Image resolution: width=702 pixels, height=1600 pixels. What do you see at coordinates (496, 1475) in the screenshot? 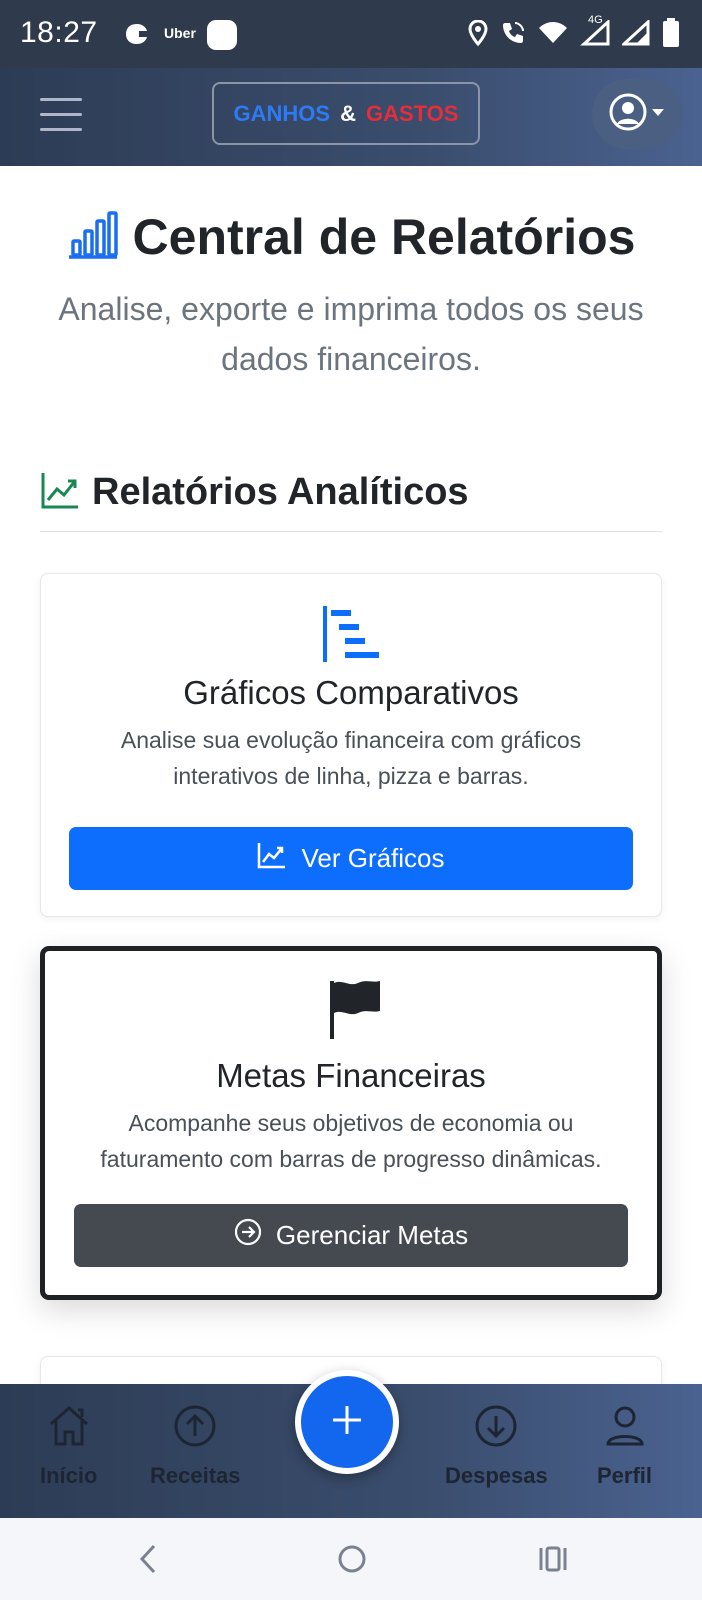
I see `nav-label: Despesas` at bounding box center [496, 1475].